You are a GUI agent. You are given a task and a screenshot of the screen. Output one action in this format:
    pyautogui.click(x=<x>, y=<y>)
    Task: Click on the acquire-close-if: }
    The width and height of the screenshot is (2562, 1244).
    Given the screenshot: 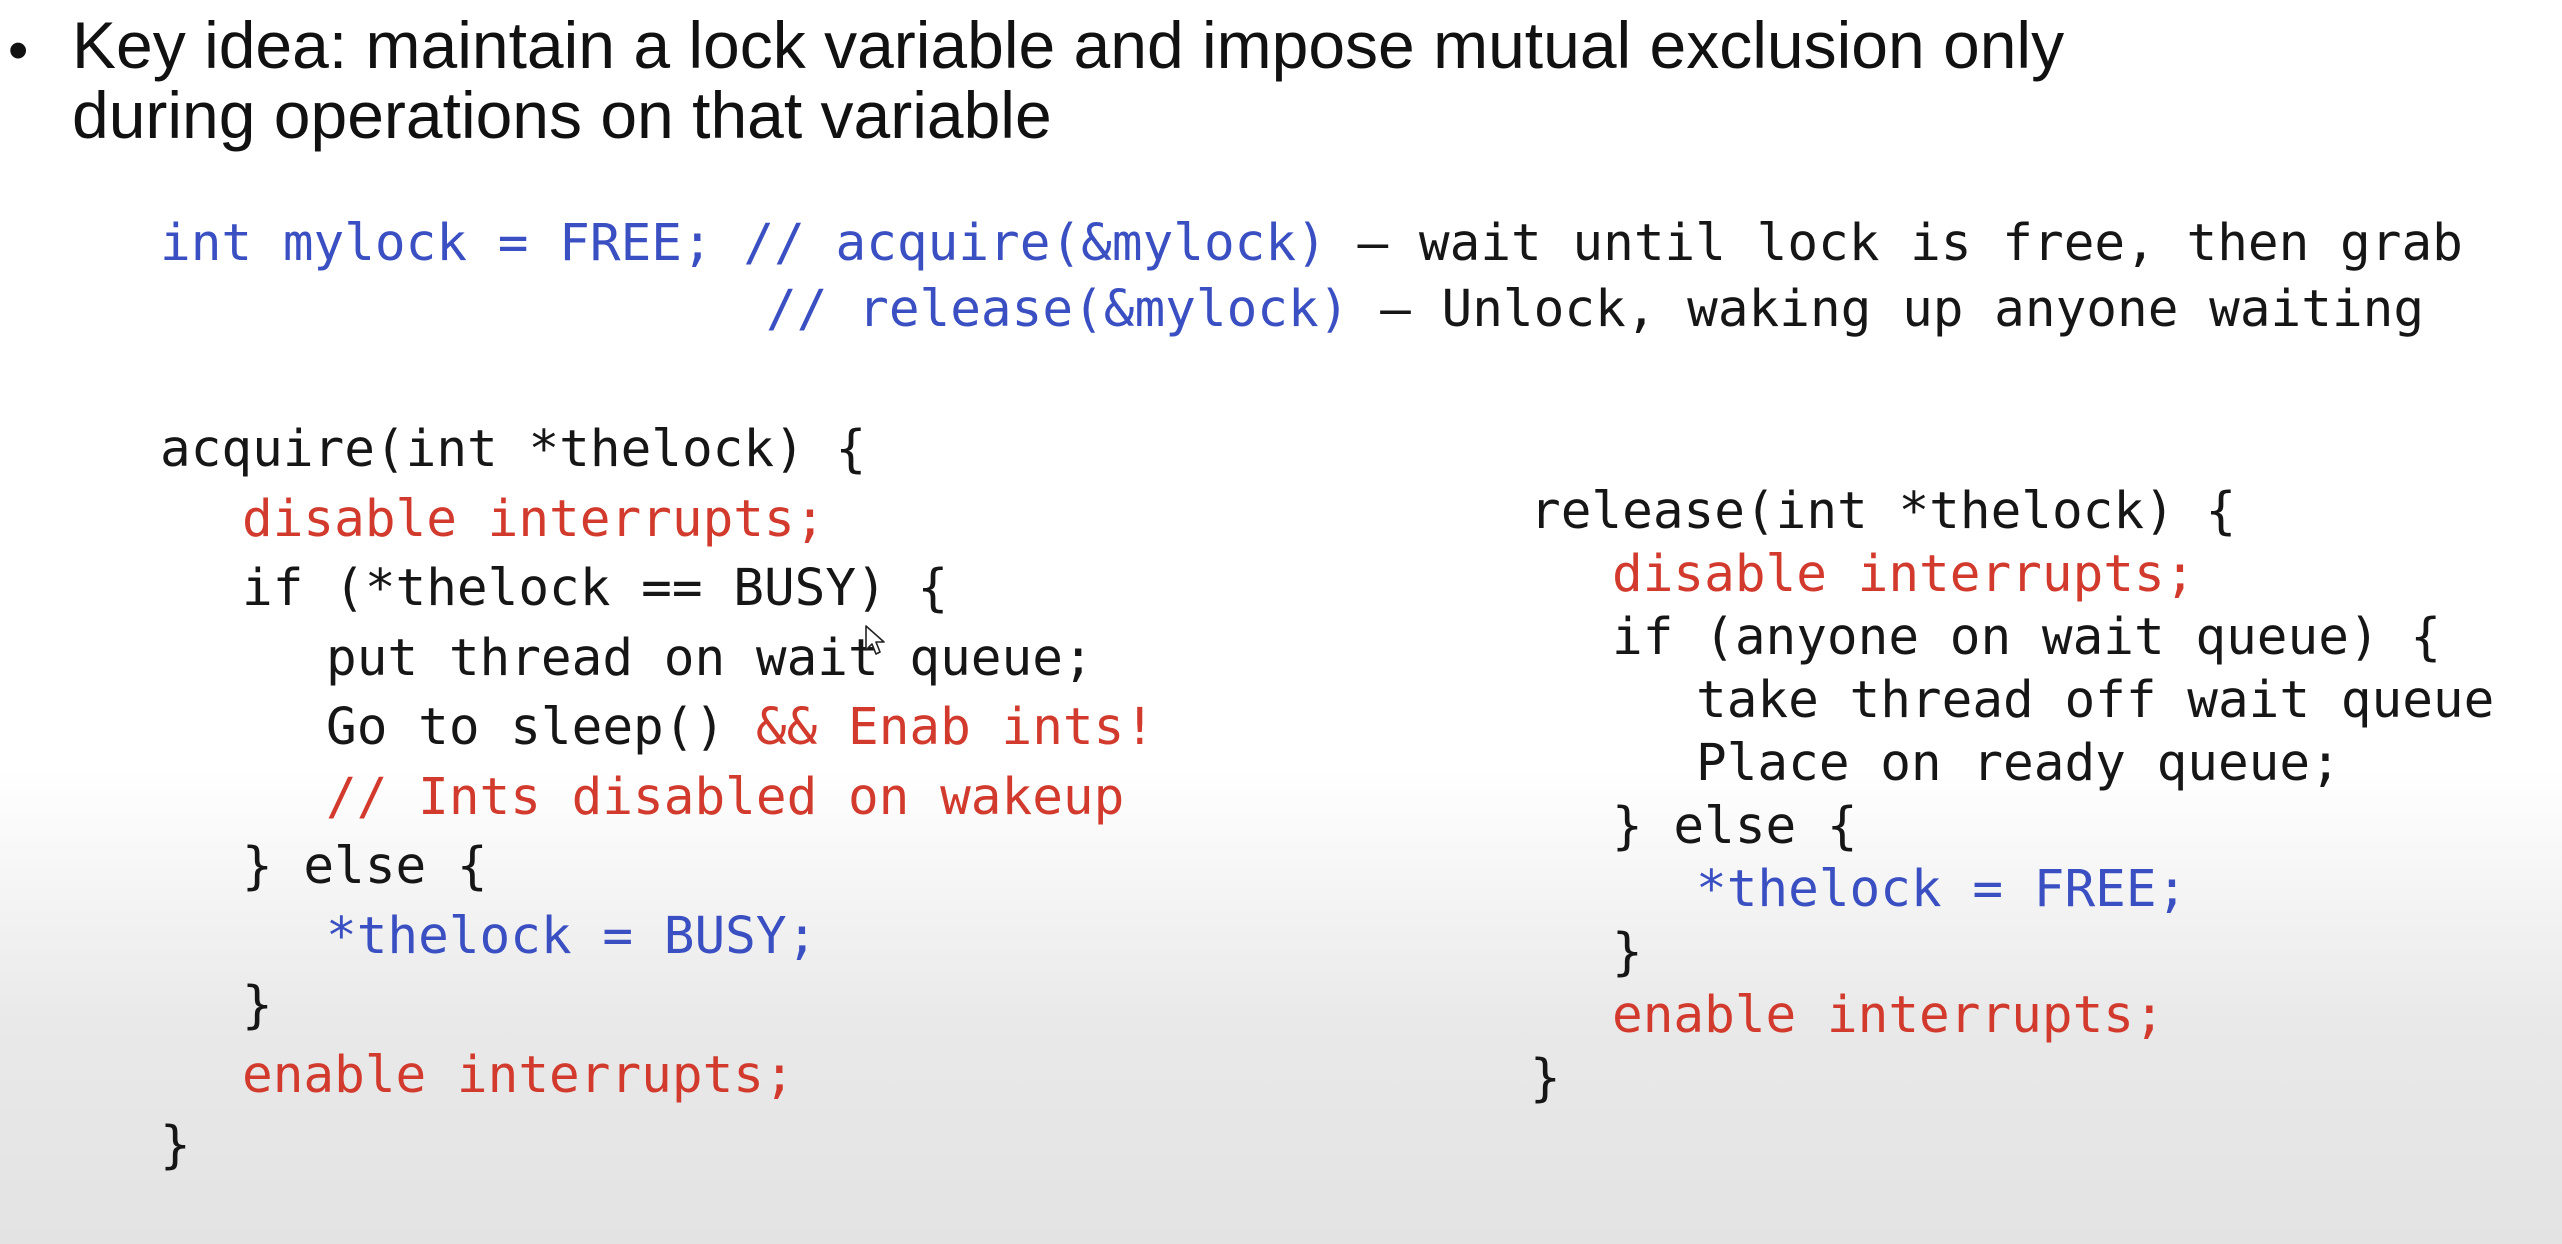 What is the action you would take?
    pyautogui.click(x=257, y=1005)
    